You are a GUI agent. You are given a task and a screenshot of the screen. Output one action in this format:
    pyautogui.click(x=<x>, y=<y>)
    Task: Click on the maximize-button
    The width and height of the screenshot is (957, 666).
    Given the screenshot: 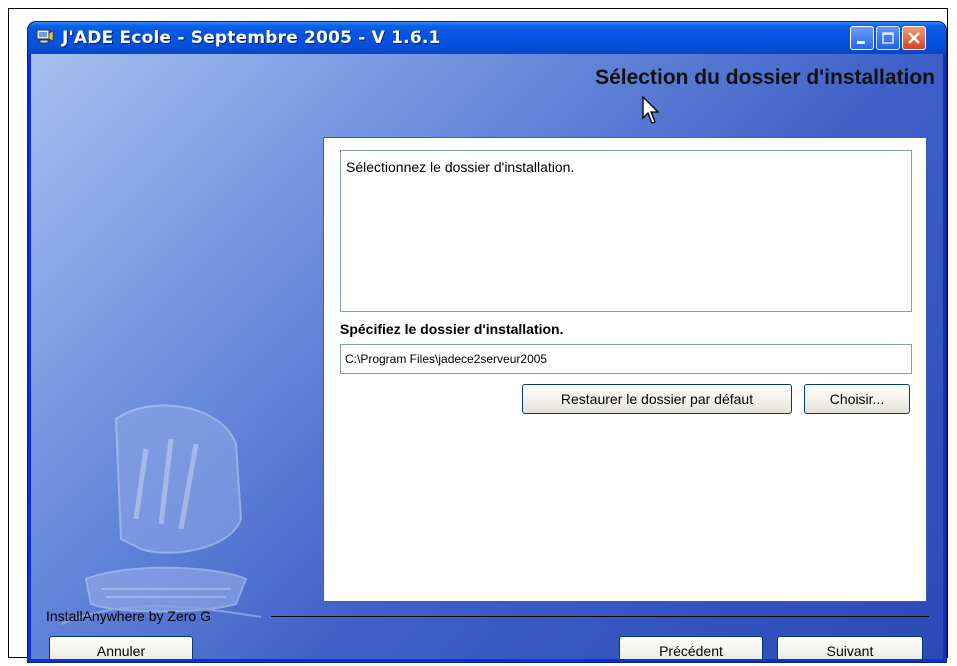 What is the action you would take?
    pyautogui.click(x=888, y=38)
    